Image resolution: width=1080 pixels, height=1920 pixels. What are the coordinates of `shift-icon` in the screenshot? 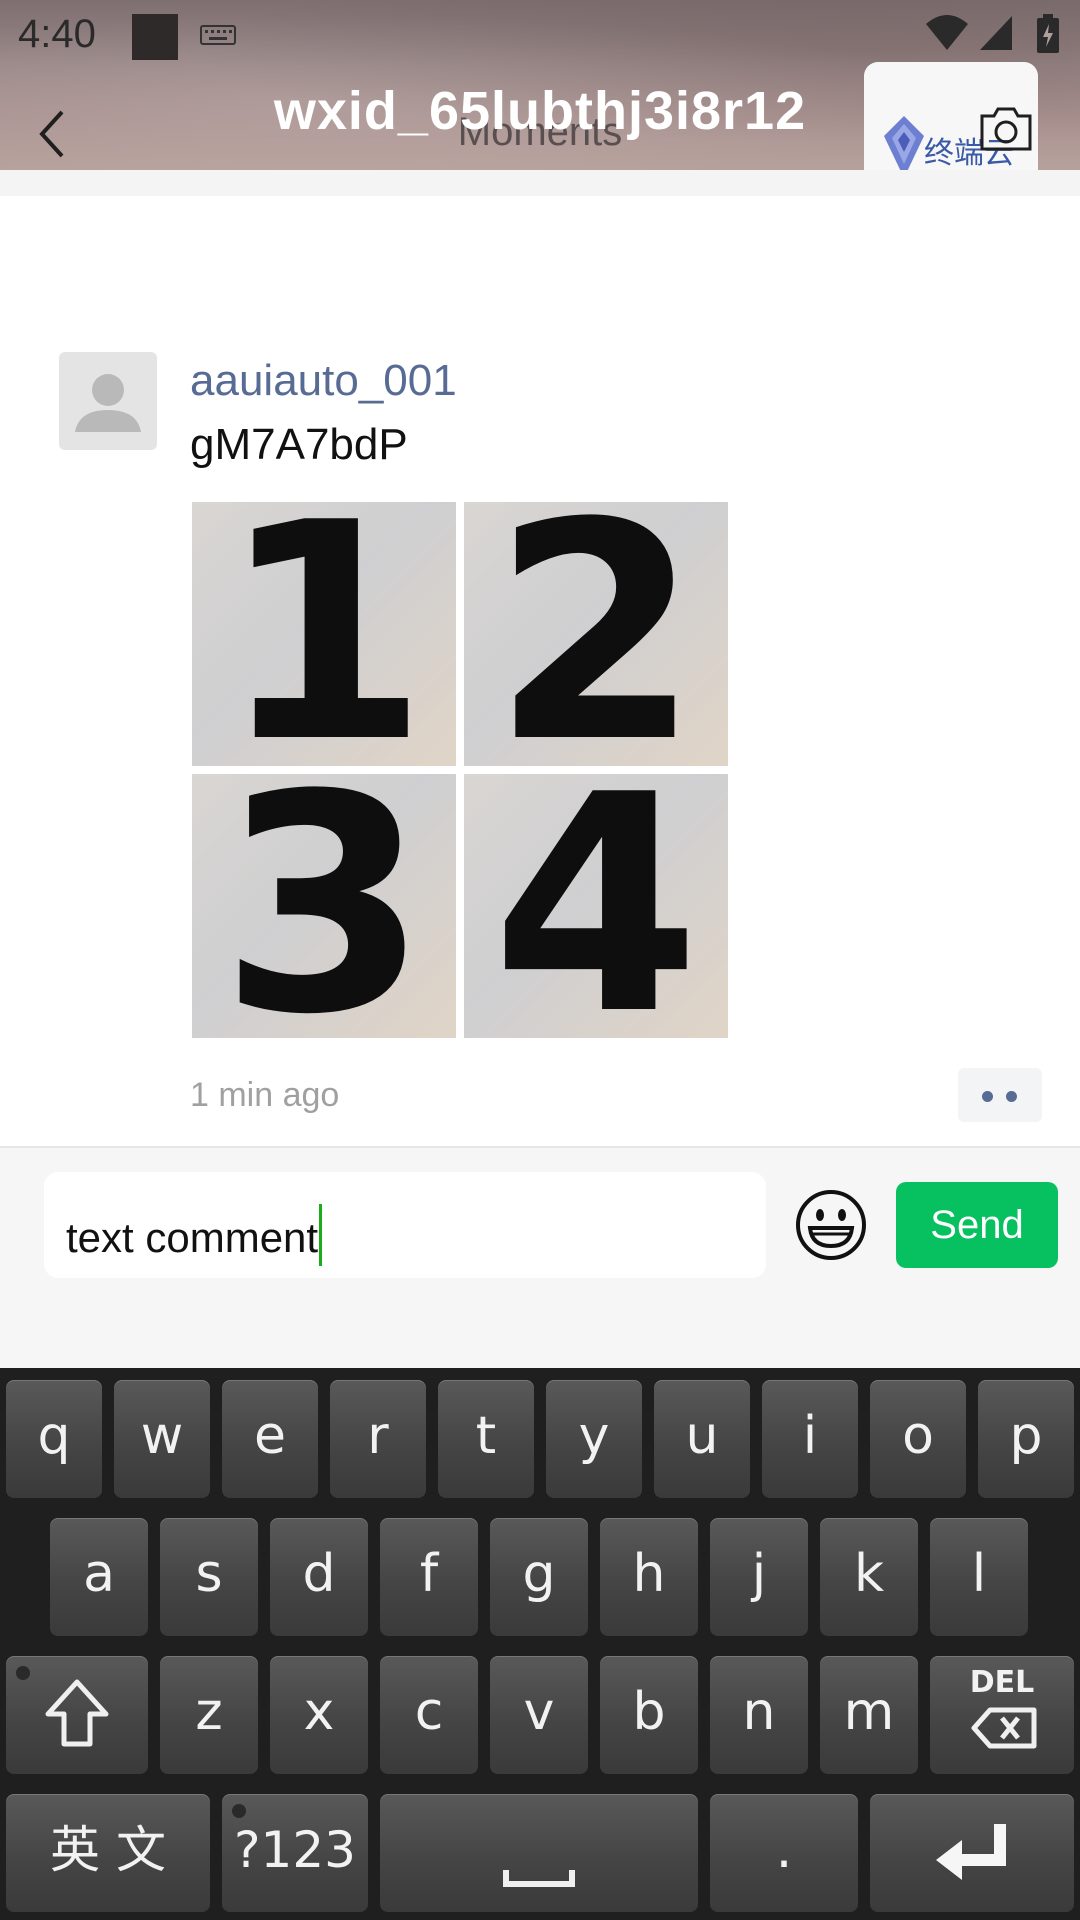 It's located at (77, 1713).